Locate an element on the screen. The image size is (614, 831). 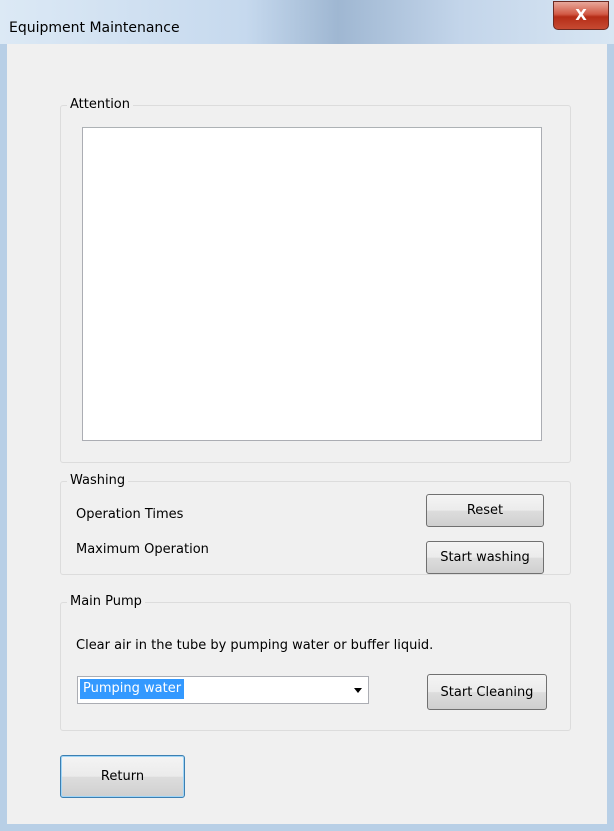
close-button: X is located at coordinates (581, 15).